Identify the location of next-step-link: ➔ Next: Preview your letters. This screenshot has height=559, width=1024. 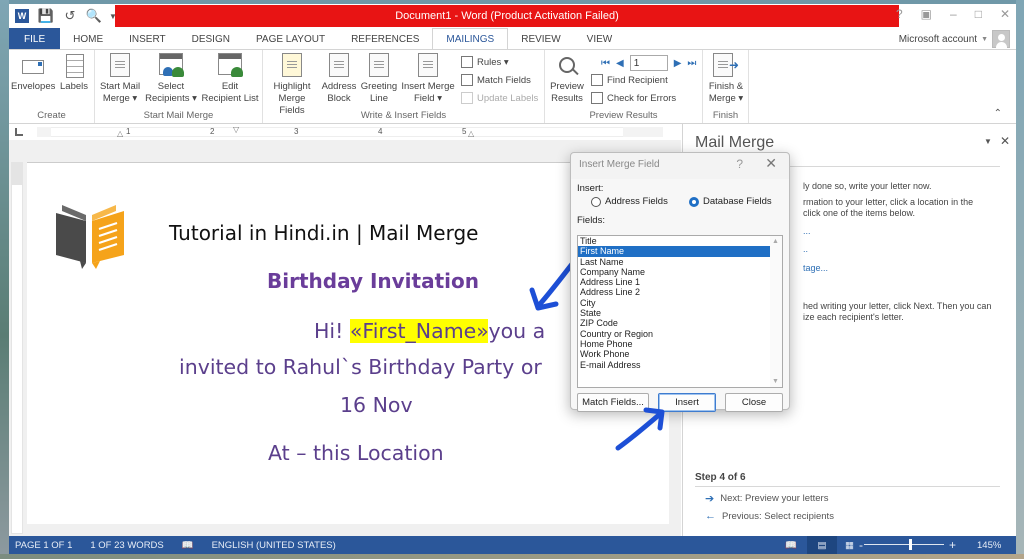
(766, 498).